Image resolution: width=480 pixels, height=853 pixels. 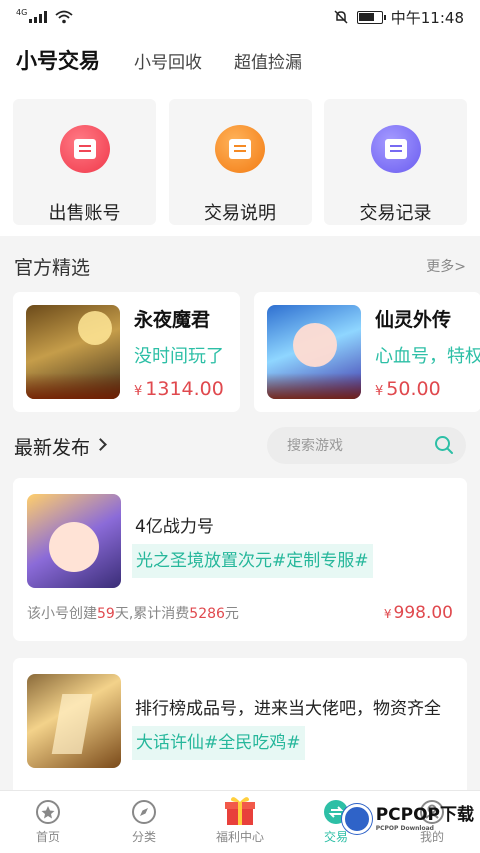 I want to click on tab-mine: 我的, so click(x=432, y=822).